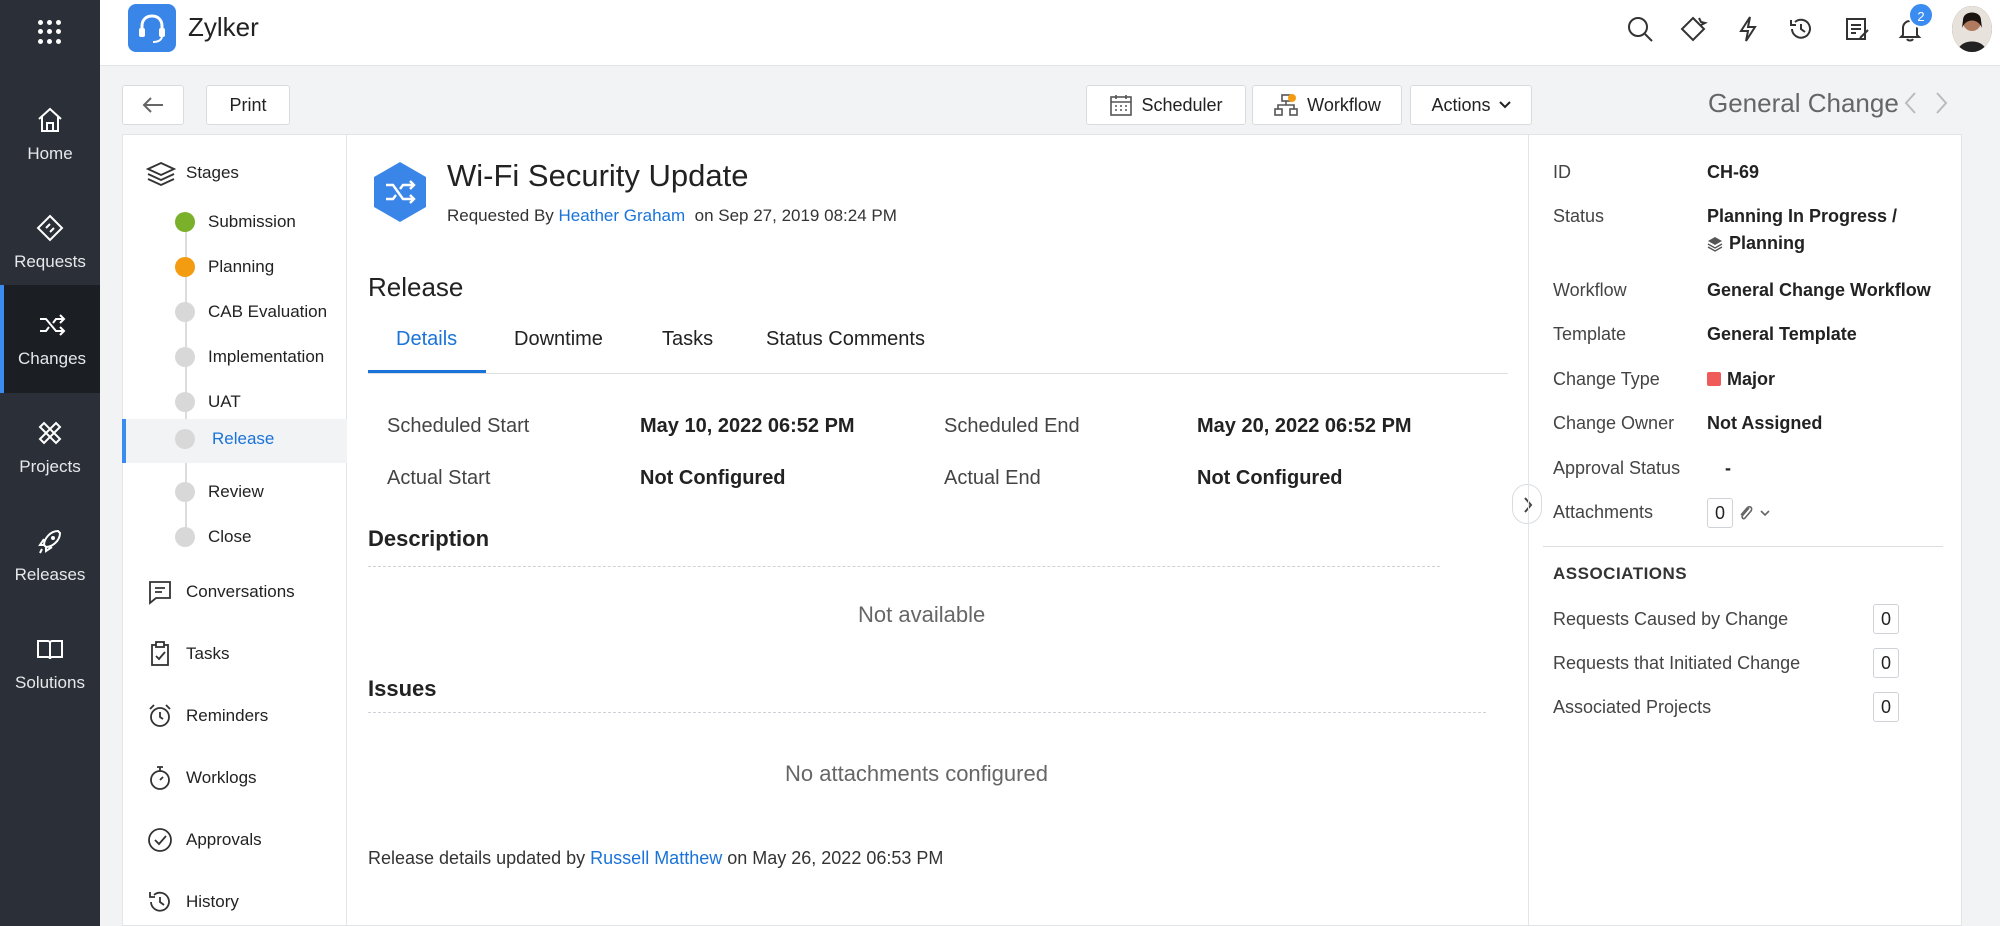  I want to click on nav-label: Home, so click(50, 153).